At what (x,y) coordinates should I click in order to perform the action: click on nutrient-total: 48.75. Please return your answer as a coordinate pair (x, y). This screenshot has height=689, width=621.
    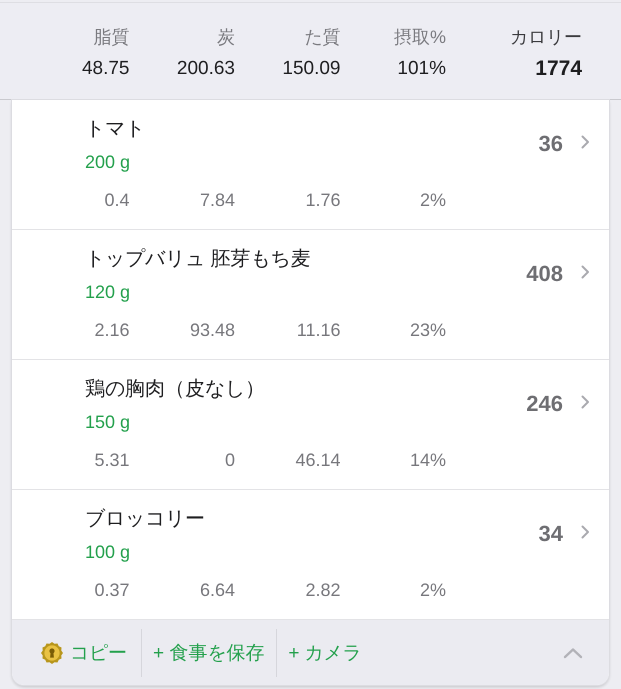
    Looking at the image, I should click on (106, 69).